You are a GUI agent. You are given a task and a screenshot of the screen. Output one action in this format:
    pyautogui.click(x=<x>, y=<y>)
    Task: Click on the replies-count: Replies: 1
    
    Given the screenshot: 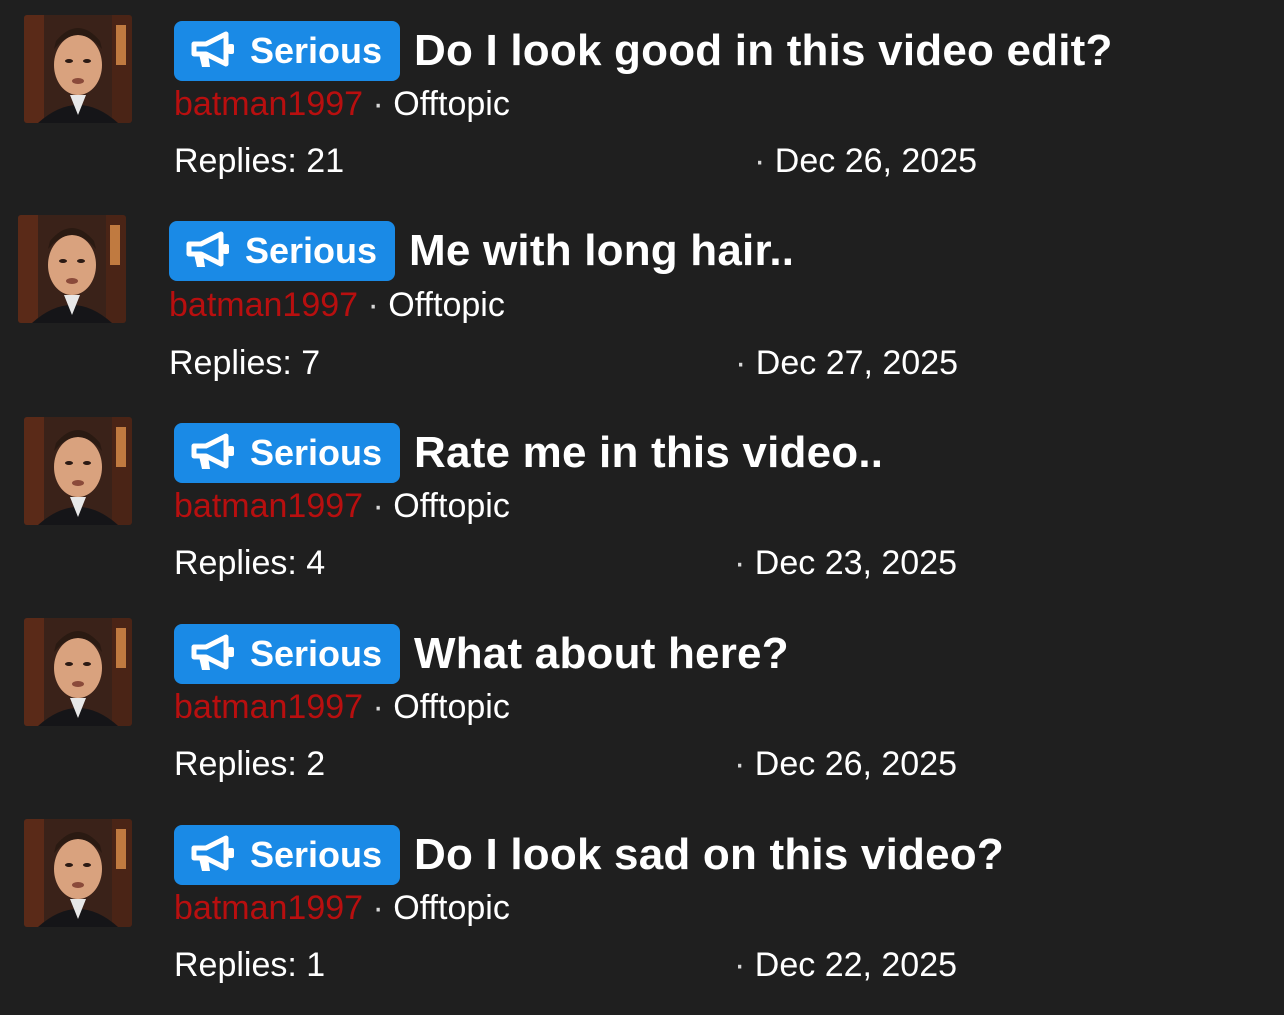 What is the action you would take?
    pyautogui.click(x=249, y=965)
    